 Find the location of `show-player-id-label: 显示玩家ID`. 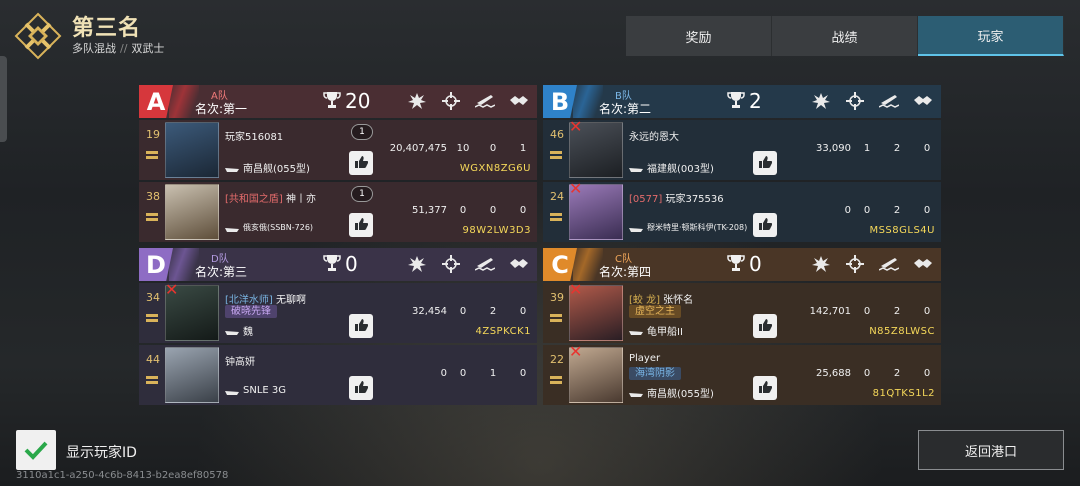

show-player-id-label: 显示玩家ID is located at coordinates (101, 453).